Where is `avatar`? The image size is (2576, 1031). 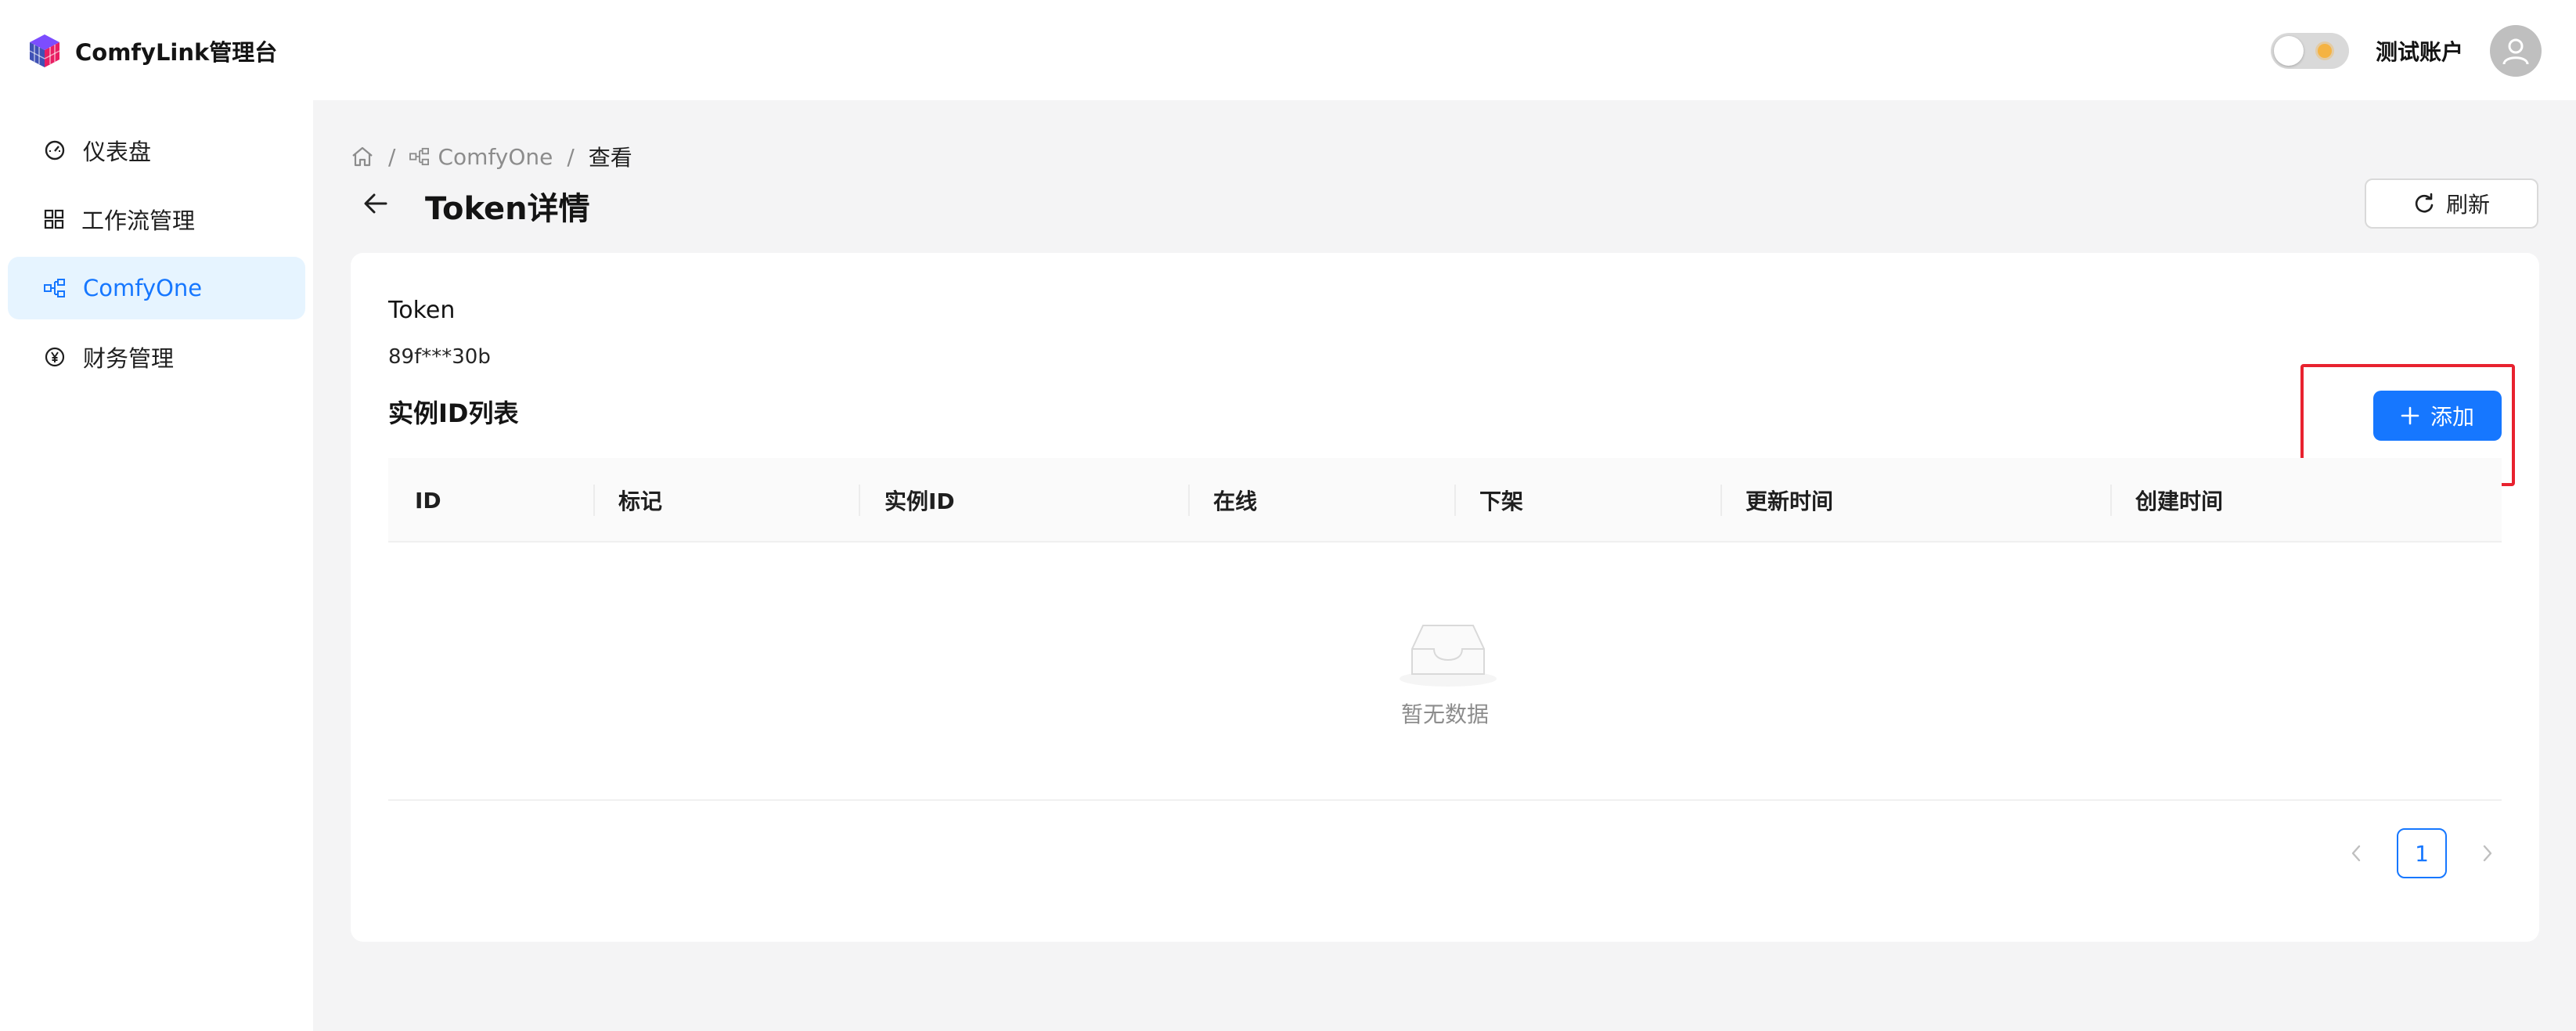 avatar is located at coordinates (2516, 51).